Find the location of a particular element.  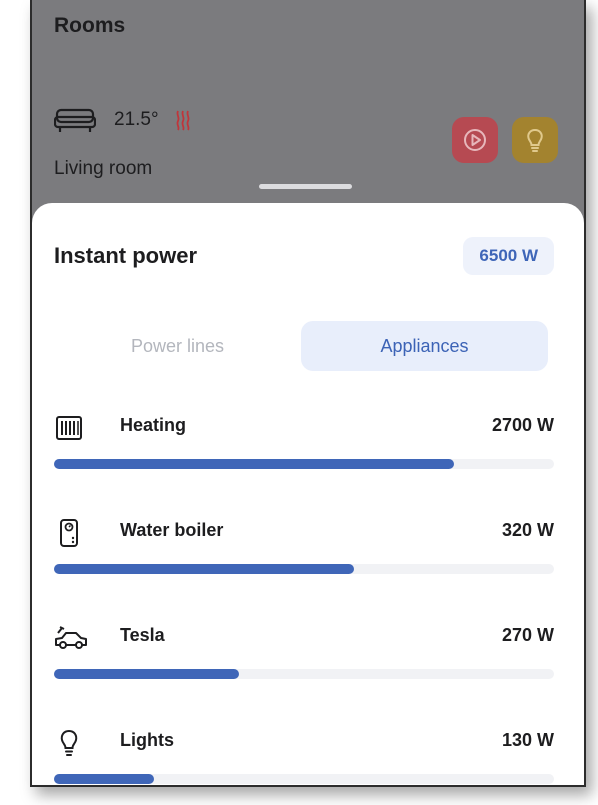

sheet-title: Instant power is located at coordinates (126, 255).